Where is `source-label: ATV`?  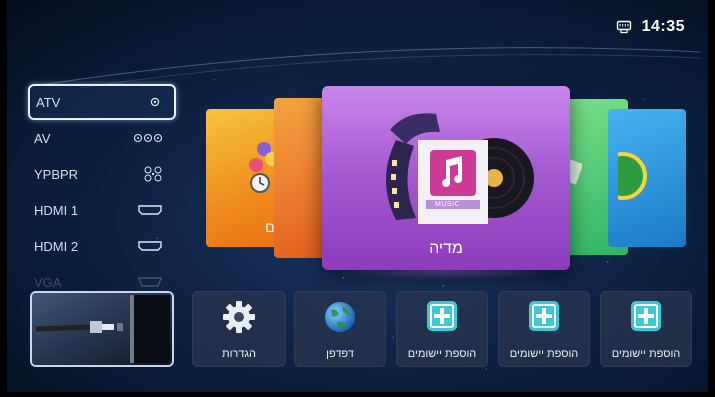
source-label: ATV is located at coordinates (48, 102).